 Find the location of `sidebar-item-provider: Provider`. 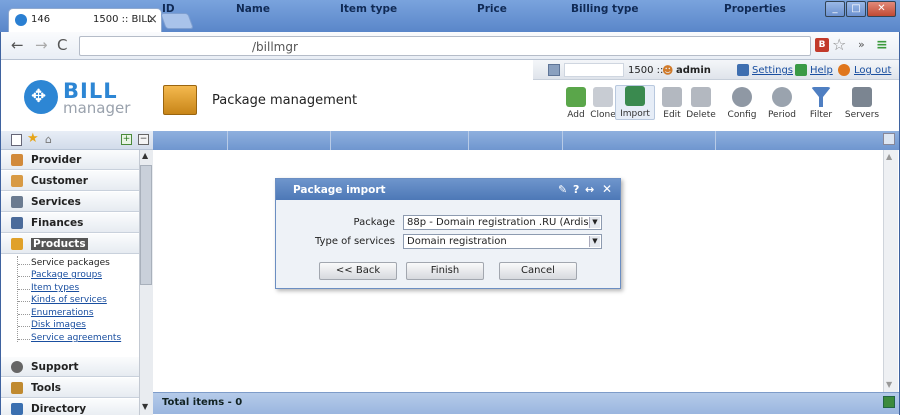

sidebar-item-provider: Provider is located at coordinates (70, 160).